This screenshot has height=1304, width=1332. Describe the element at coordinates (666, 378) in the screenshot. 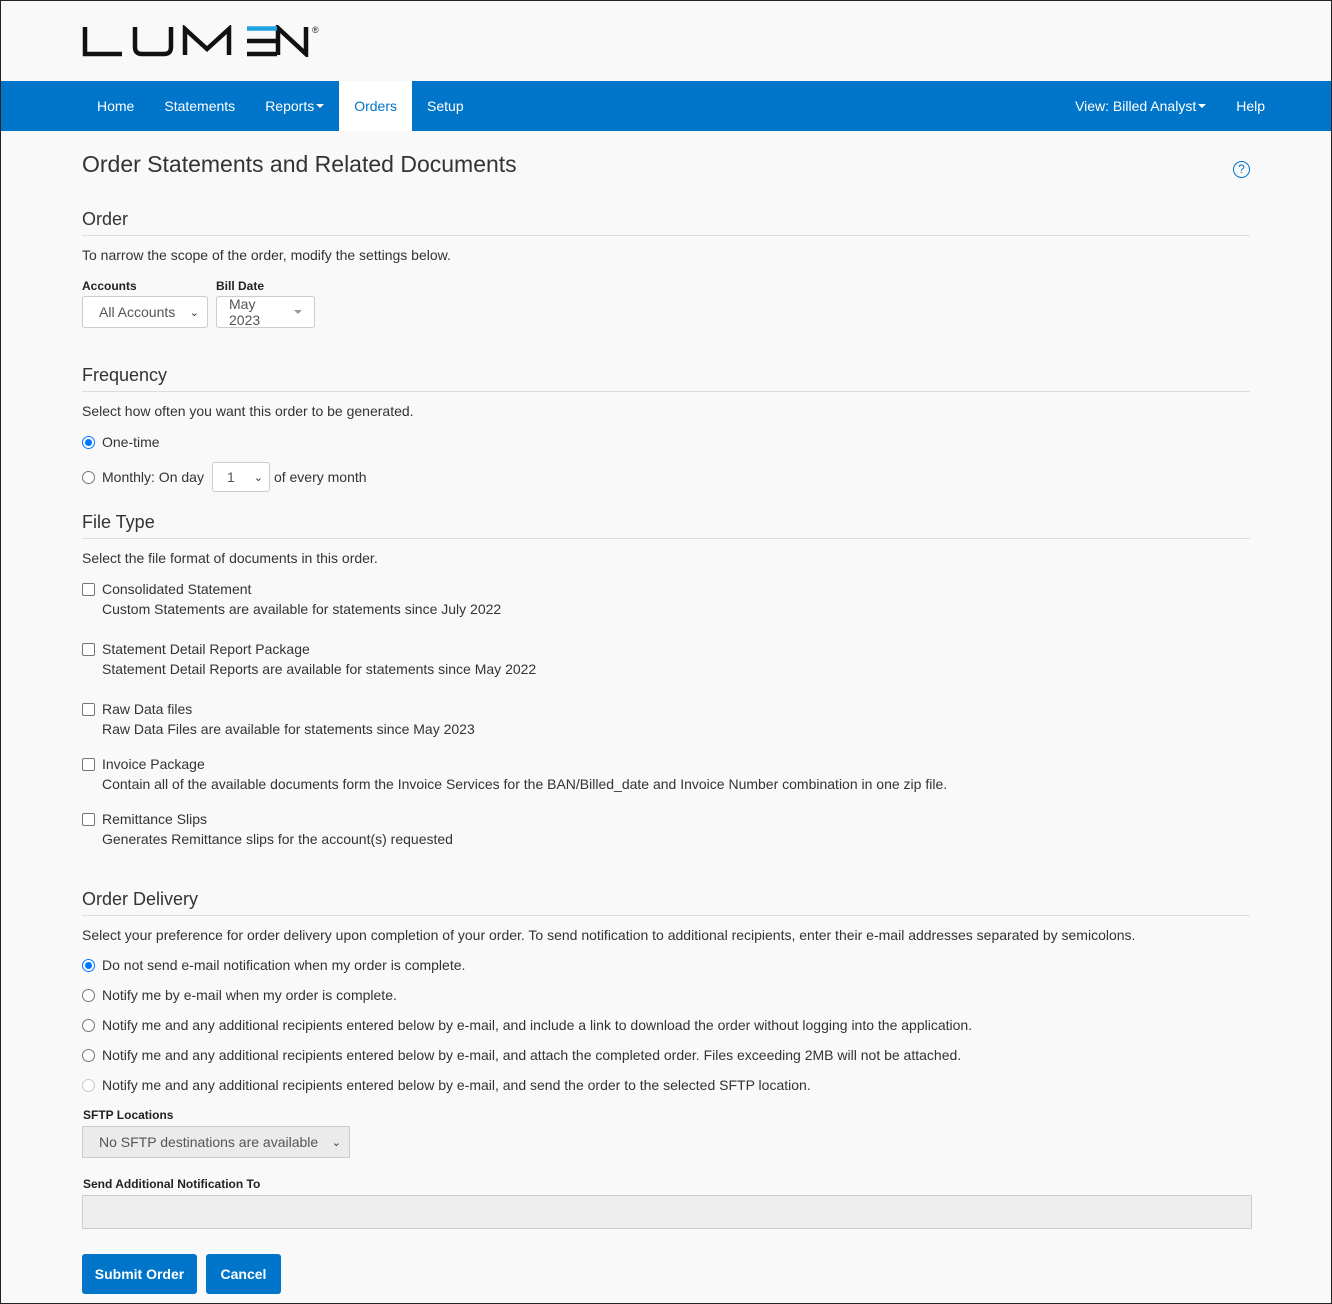

I see `frequency-heading: Frequency` at that location.